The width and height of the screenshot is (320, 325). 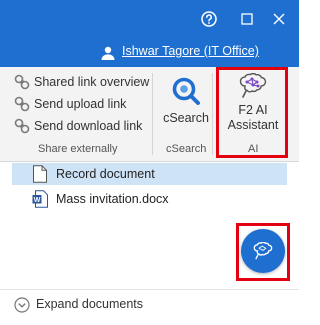 I want to click on title-bar, so click(x=149, y=18).